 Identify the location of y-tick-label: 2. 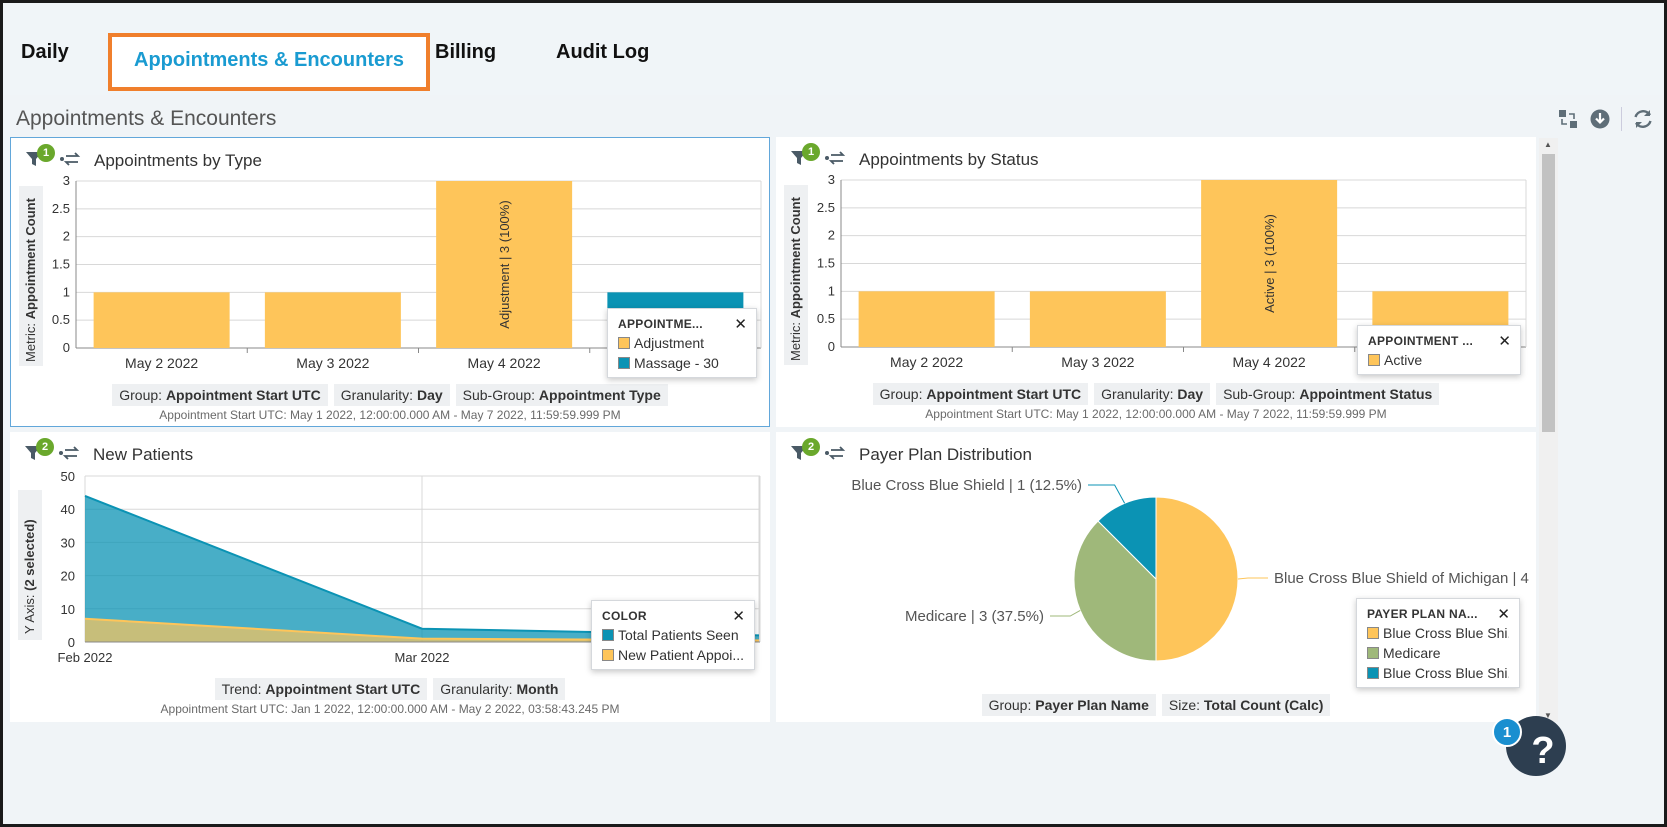
(66, 236).